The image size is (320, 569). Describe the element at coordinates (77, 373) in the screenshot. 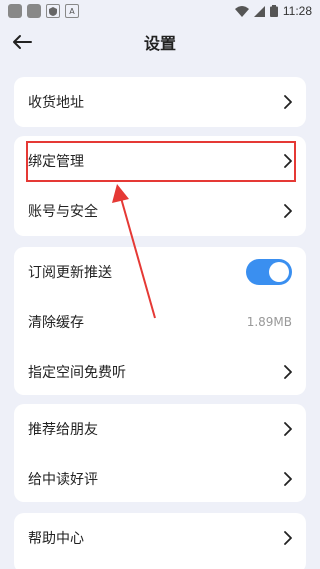

I see `free-listen-label: 指定空间免费听` at that location.